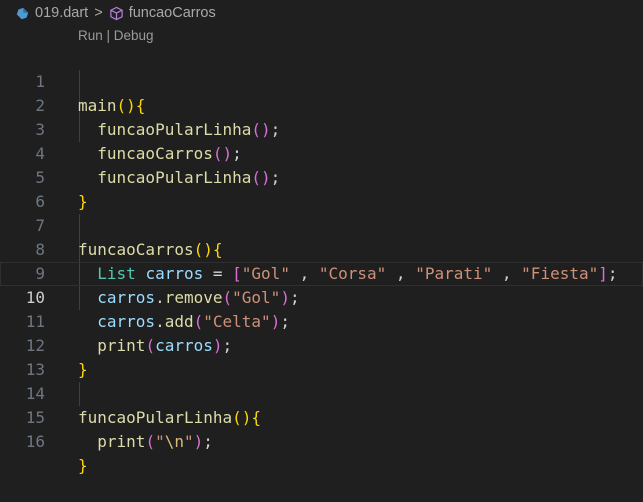 The image size is (643, 502). I want to click on codelens-debug: Debug, so click(134, 35).